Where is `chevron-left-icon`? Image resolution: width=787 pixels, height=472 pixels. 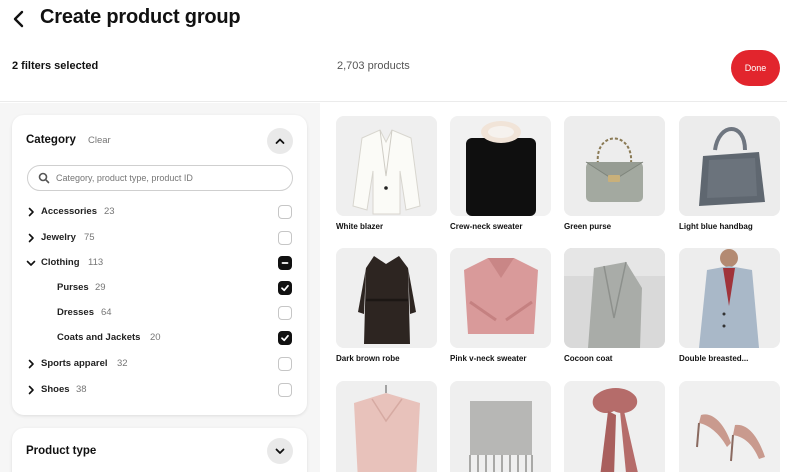 chevron-left-icon is located at coordinates (18, 19).